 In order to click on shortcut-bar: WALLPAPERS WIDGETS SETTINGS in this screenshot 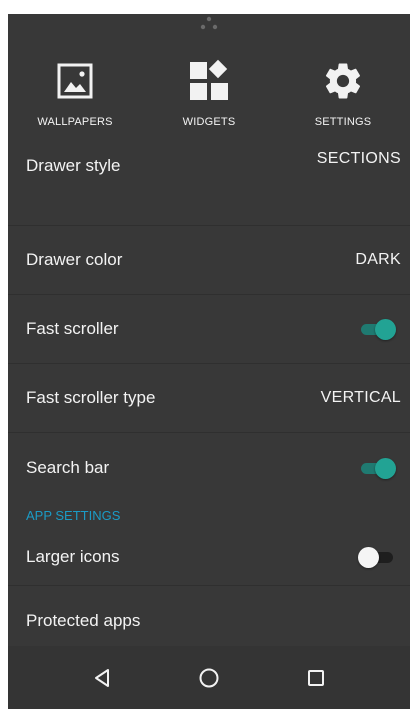, I will do `click(209, 98)`.